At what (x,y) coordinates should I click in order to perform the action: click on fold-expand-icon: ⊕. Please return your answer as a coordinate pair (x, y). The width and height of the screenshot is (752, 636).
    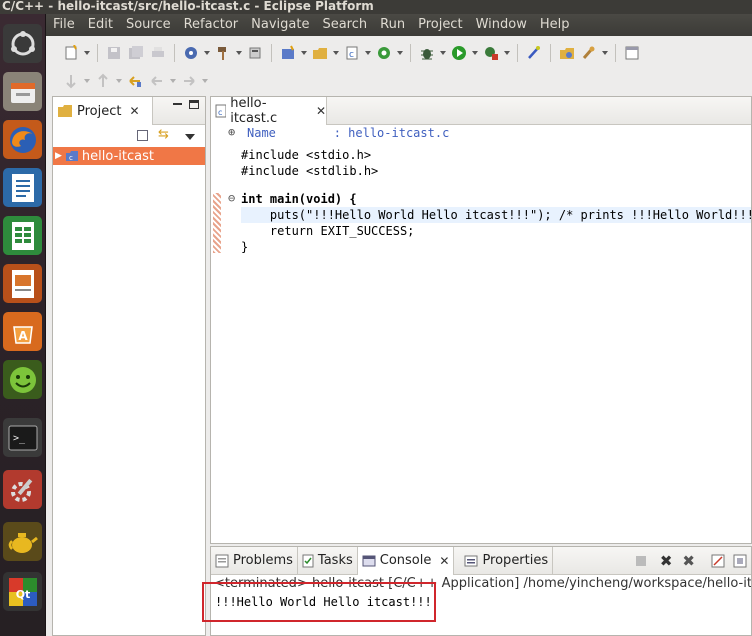
    Looking at the image, I should click on (231, 132).